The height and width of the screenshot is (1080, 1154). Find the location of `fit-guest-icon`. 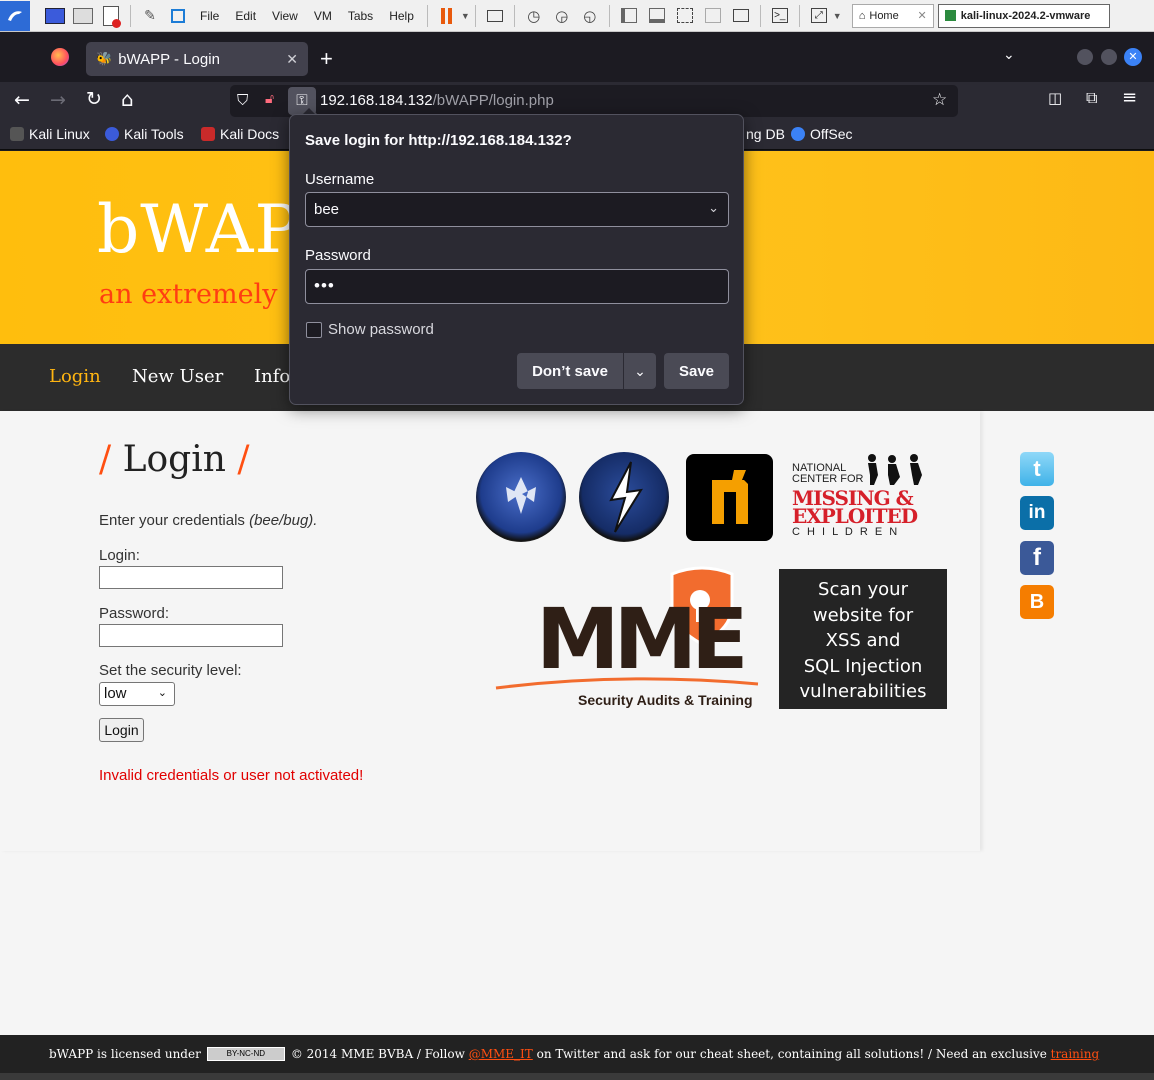

fit-guest-icon is located at coordinates (685, 16).